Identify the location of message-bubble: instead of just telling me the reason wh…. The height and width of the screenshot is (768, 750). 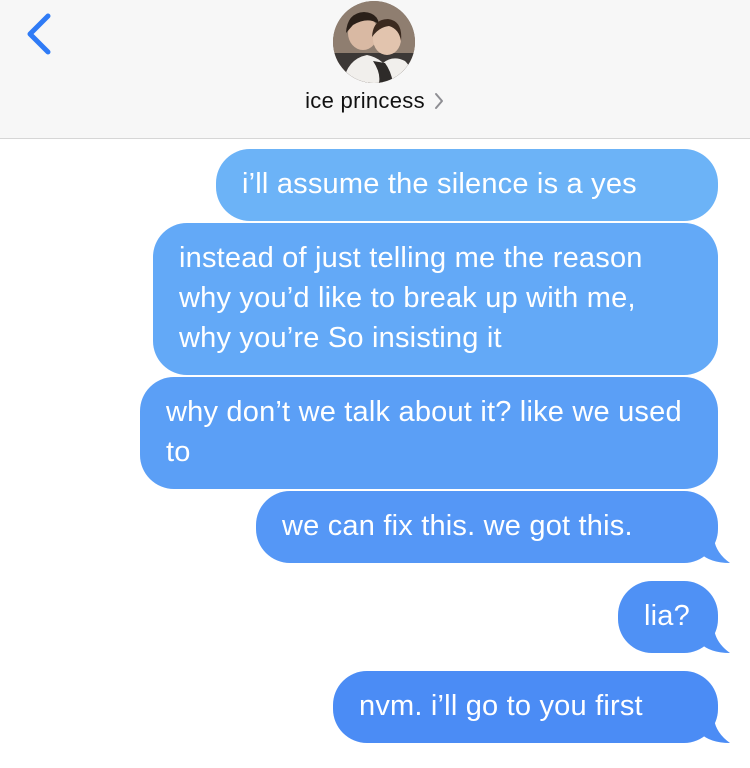
(435, 299).